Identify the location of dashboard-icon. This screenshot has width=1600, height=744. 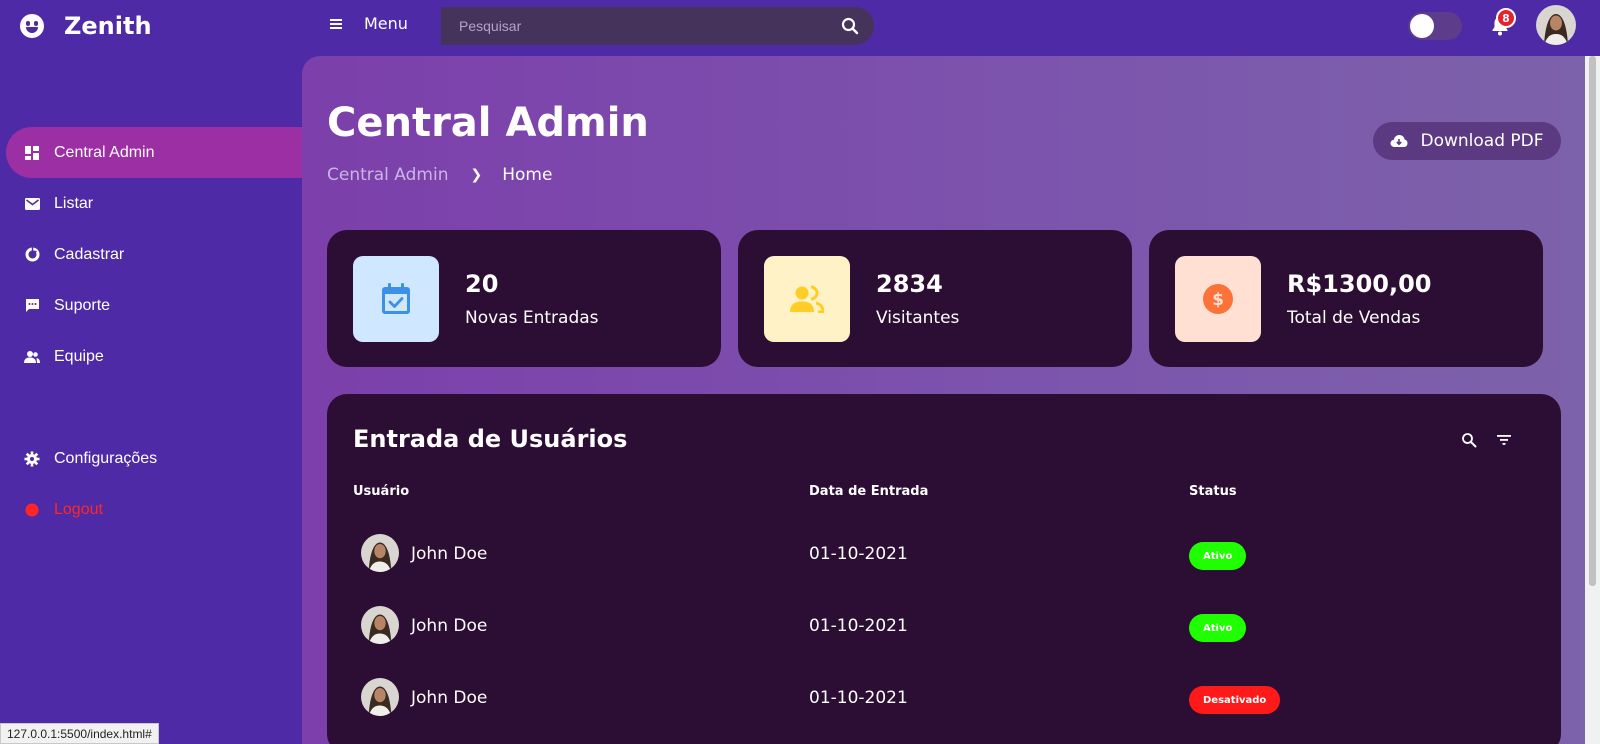
(32, 153).